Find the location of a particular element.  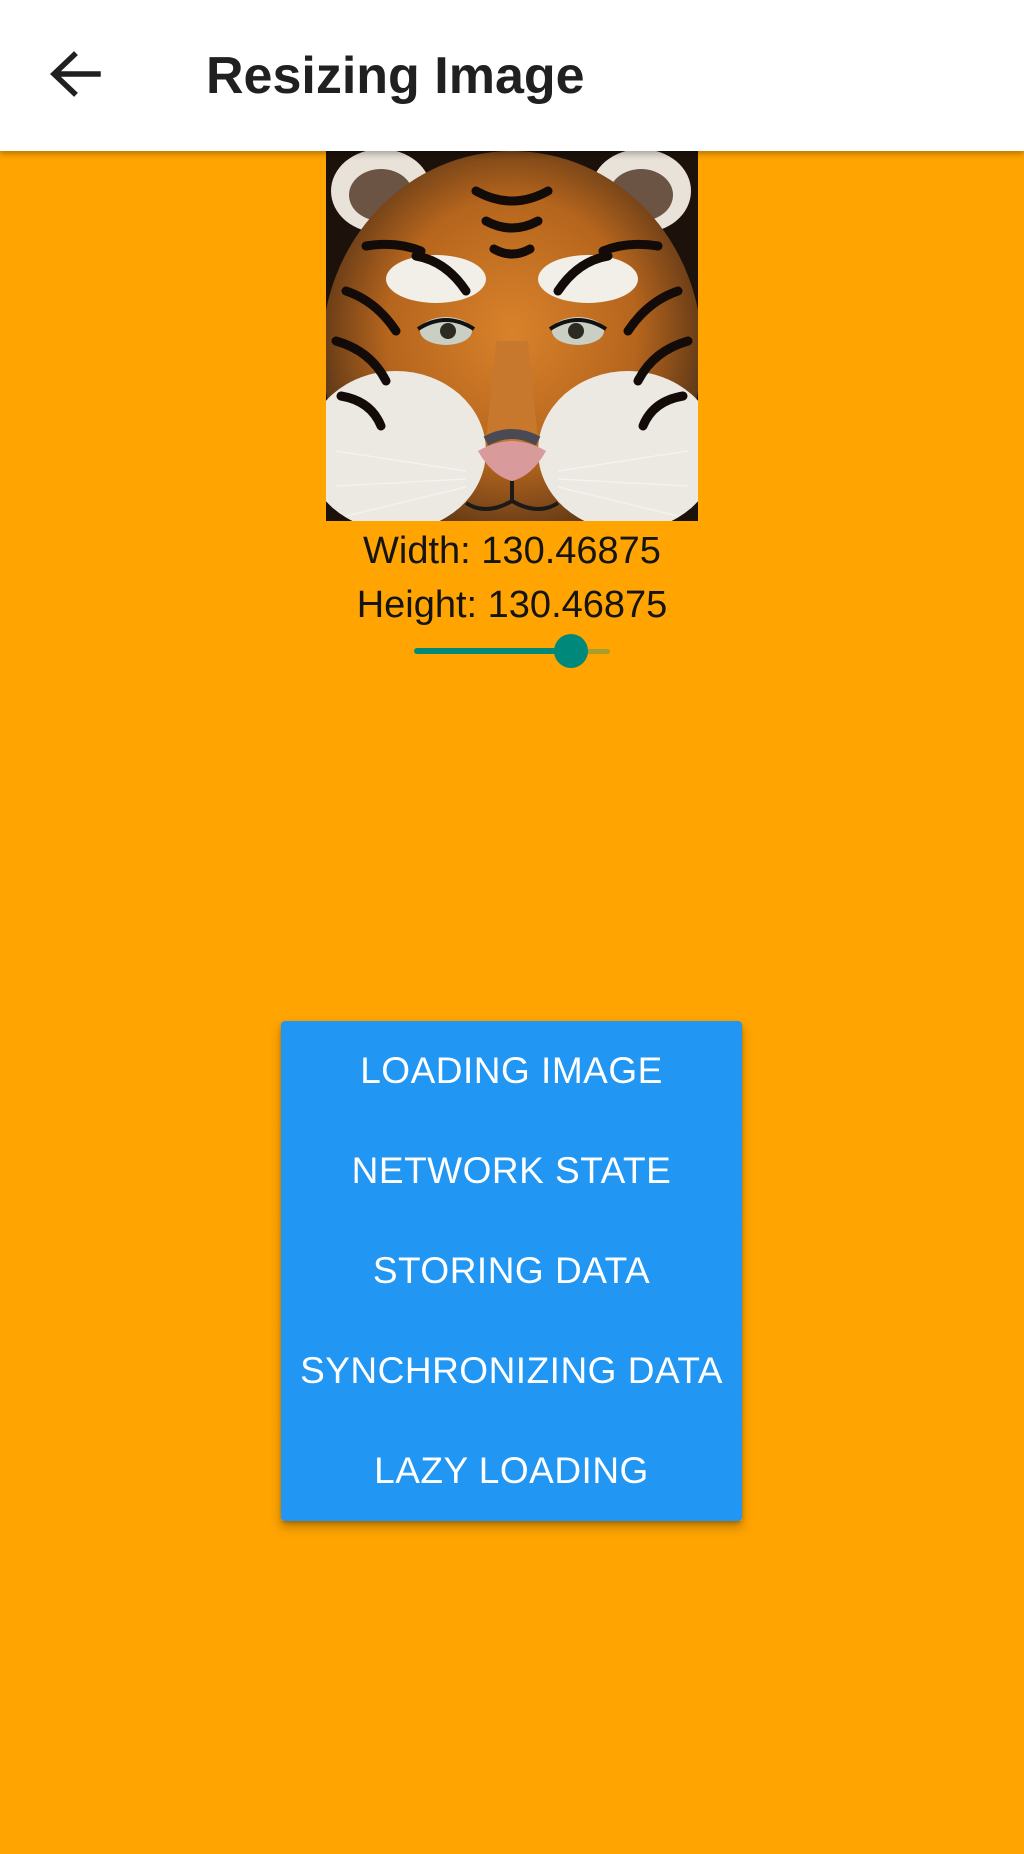

lazy-loading-button: LAZY LOADING is located at coordinates (511, 1471).